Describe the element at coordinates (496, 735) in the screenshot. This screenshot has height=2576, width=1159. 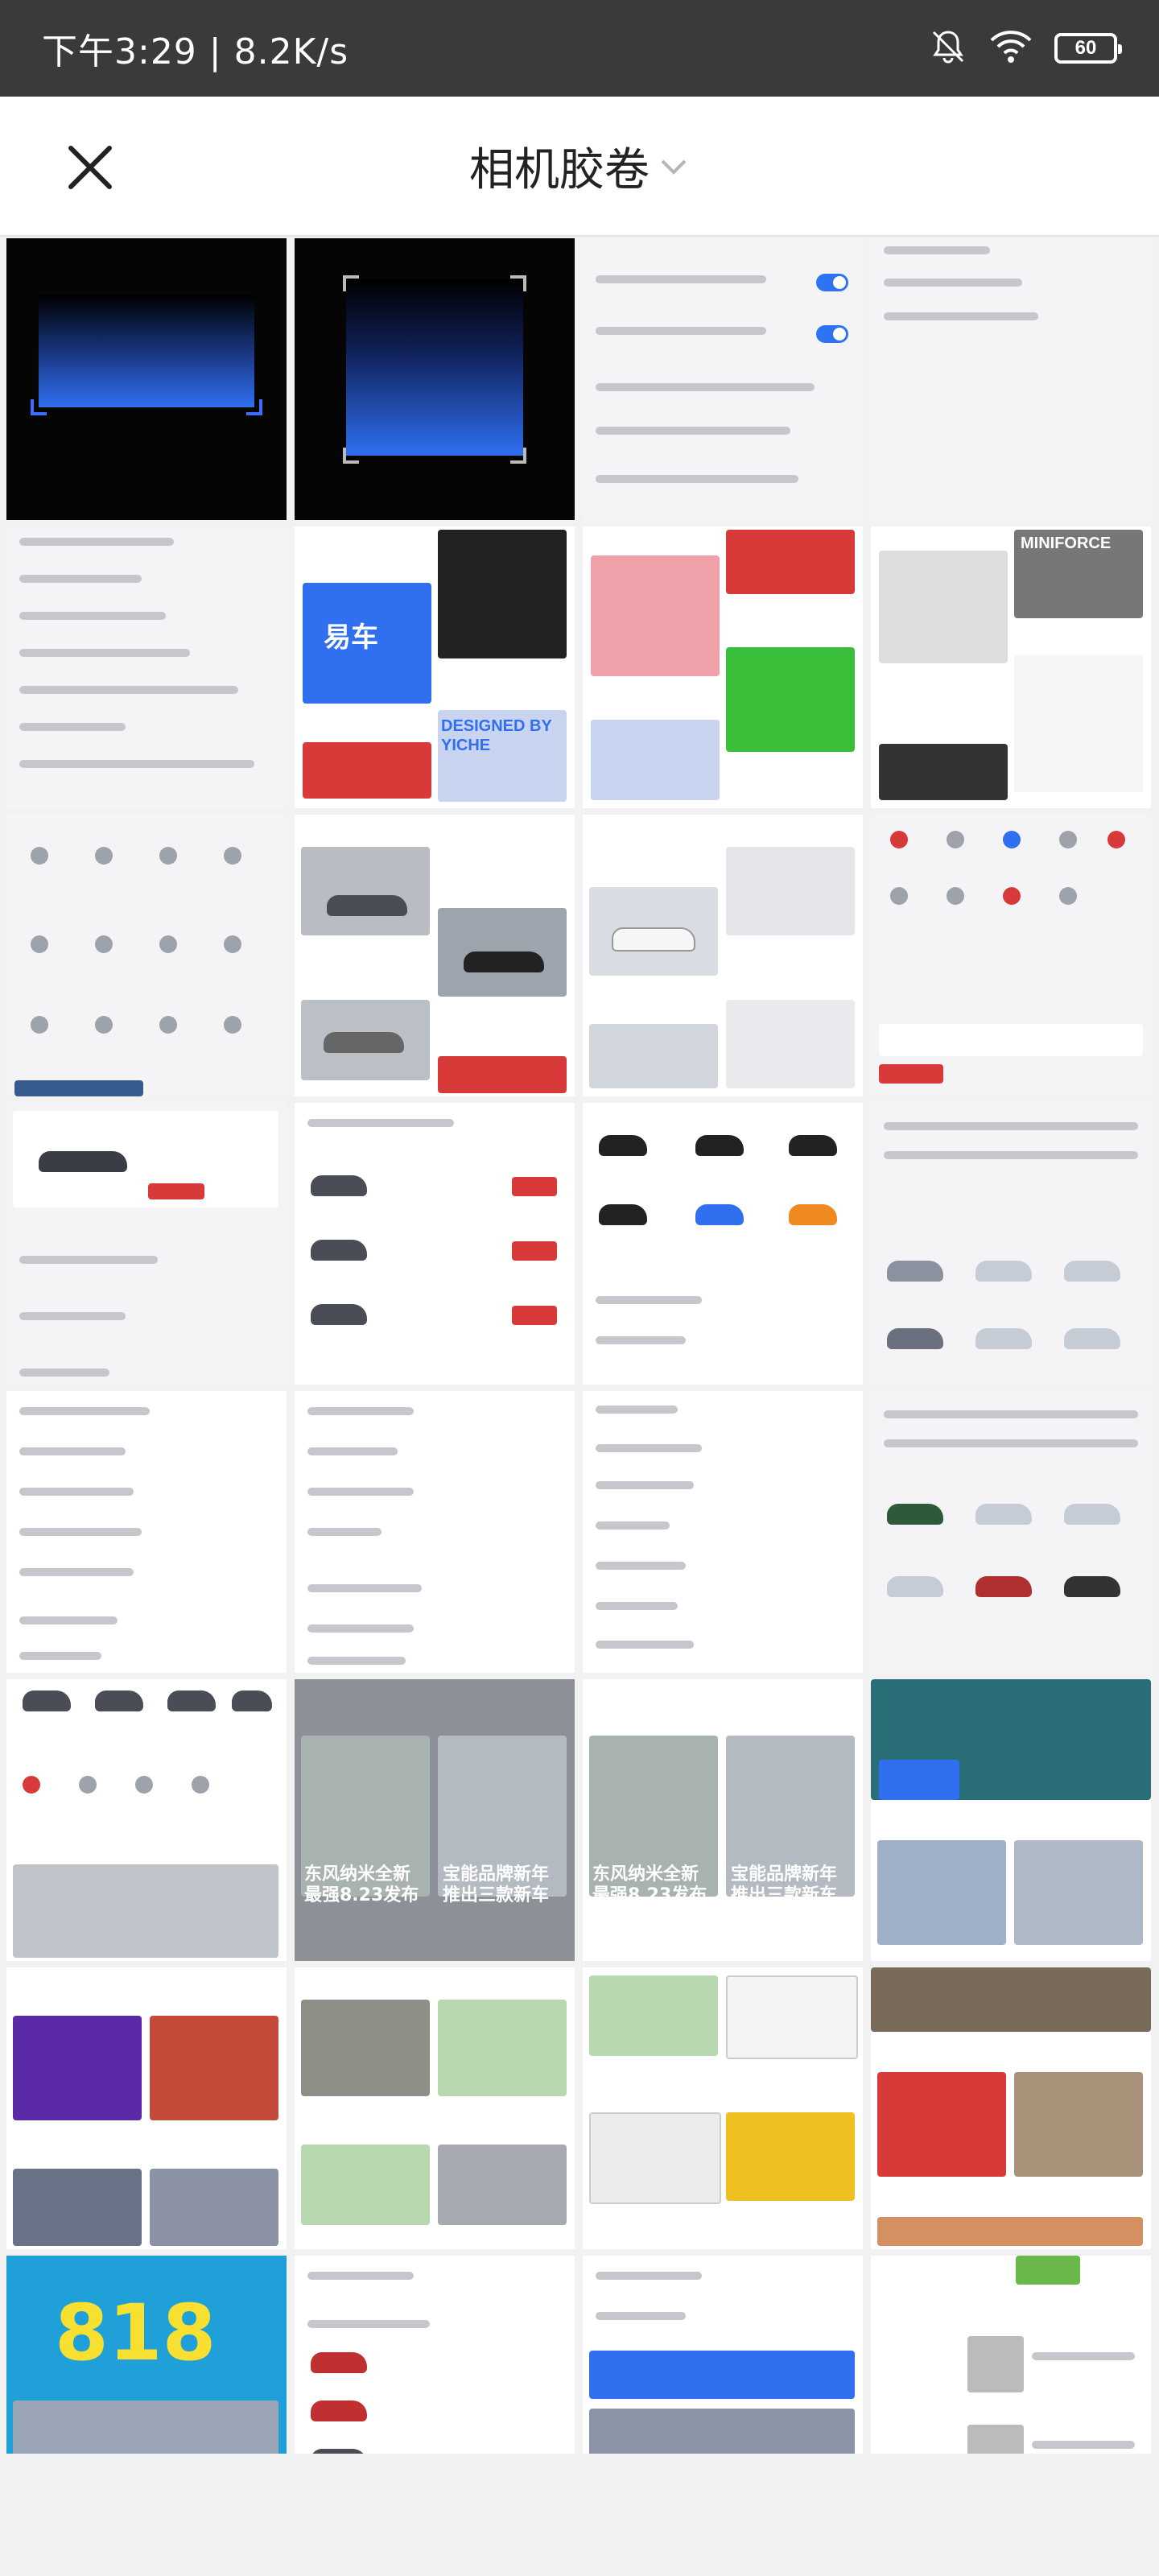
I see `card-text: DESIGNED BY YICHE` at that location.